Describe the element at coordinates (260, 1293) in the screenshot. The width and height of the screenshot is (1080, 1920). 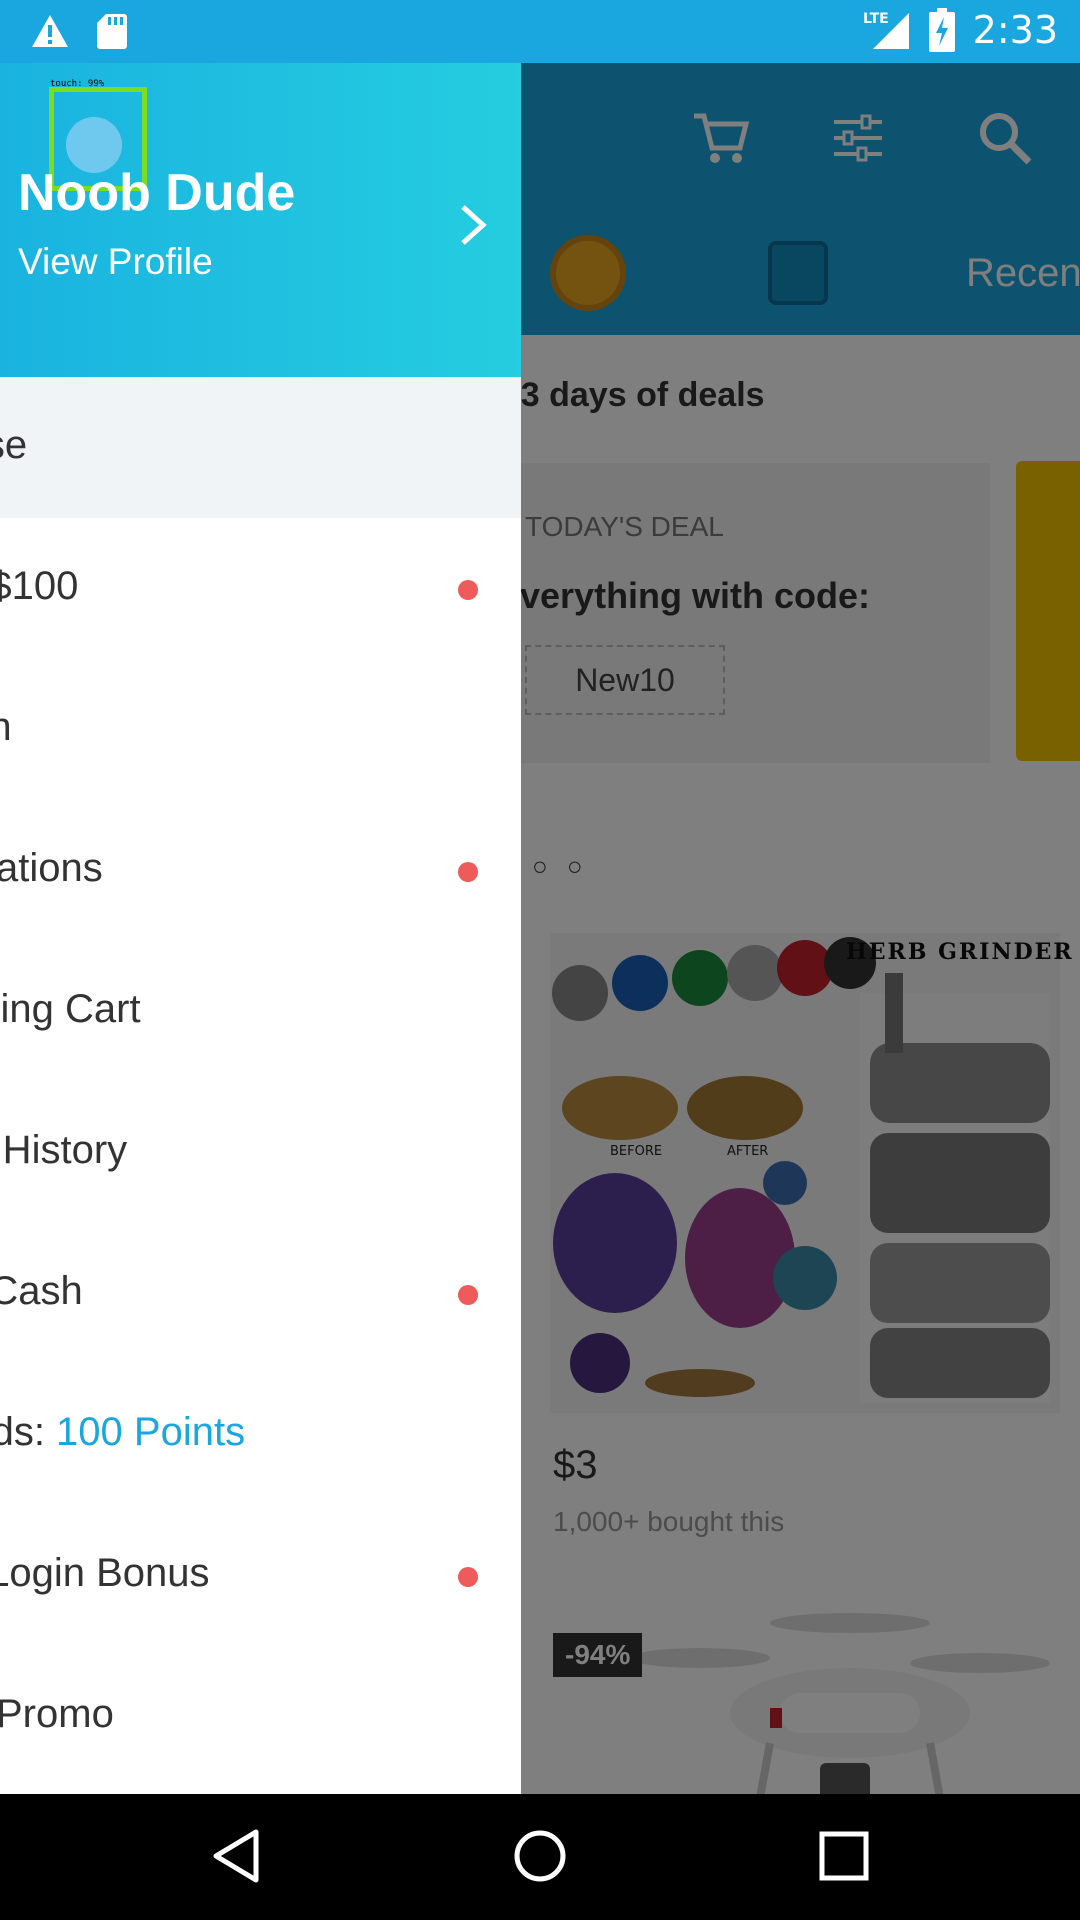
I see `drawer-menu-item: n Cash` at that location.